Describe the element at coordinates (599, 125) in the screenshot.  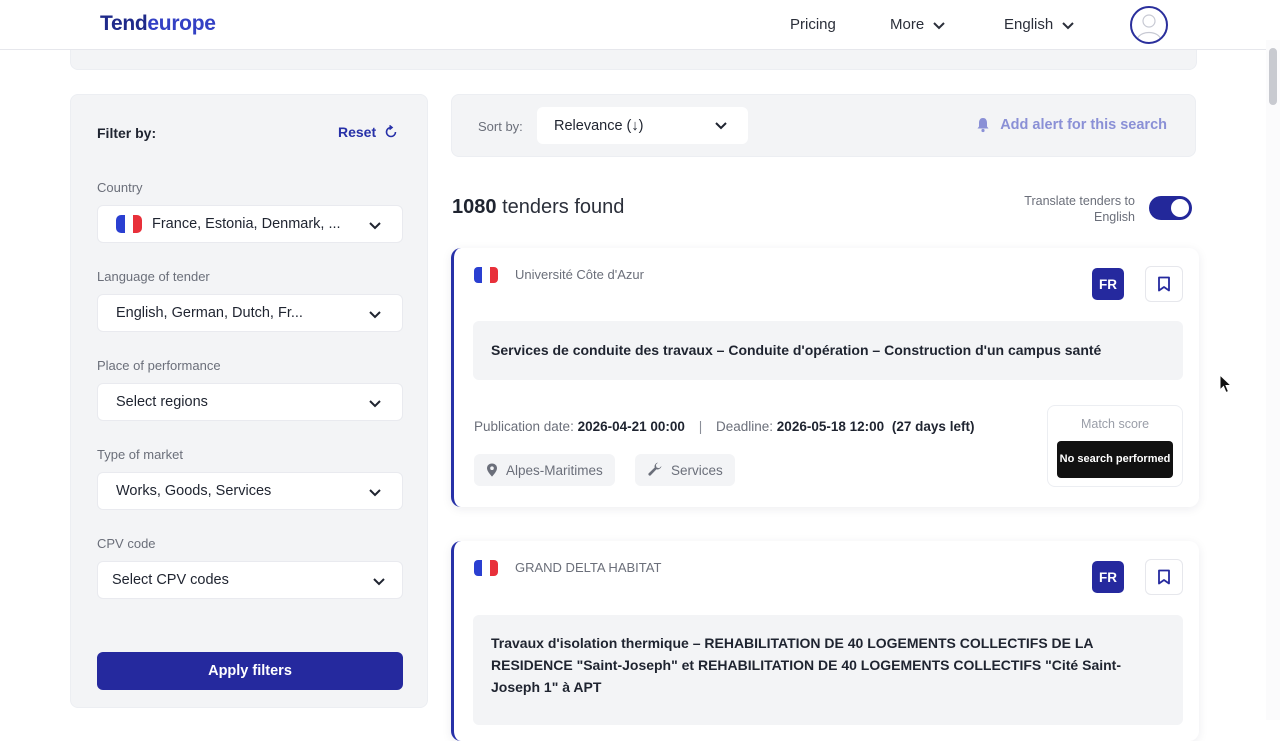
I see `sort-select-value: Relevance (↓)` at that location.